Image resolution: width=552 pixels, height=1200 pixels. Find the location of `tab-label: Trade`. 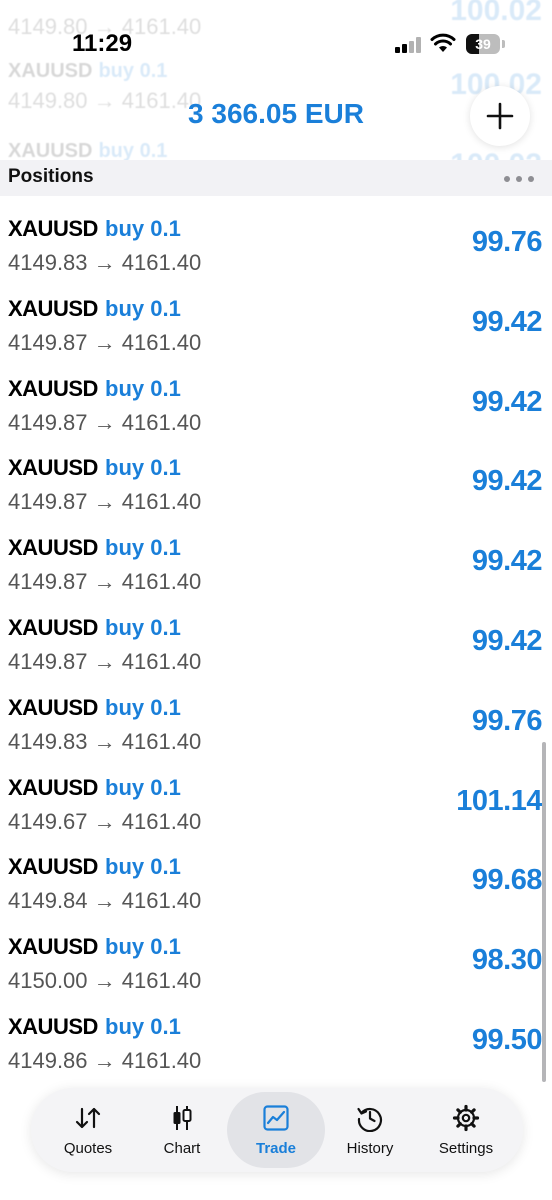

tab-label: Trade is located at coordinates (276, 1148).